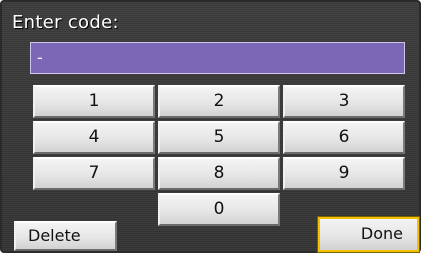 This screenshot has height=253, width=421. I want to click on keypad-key-8: 8, so click(219, 173).